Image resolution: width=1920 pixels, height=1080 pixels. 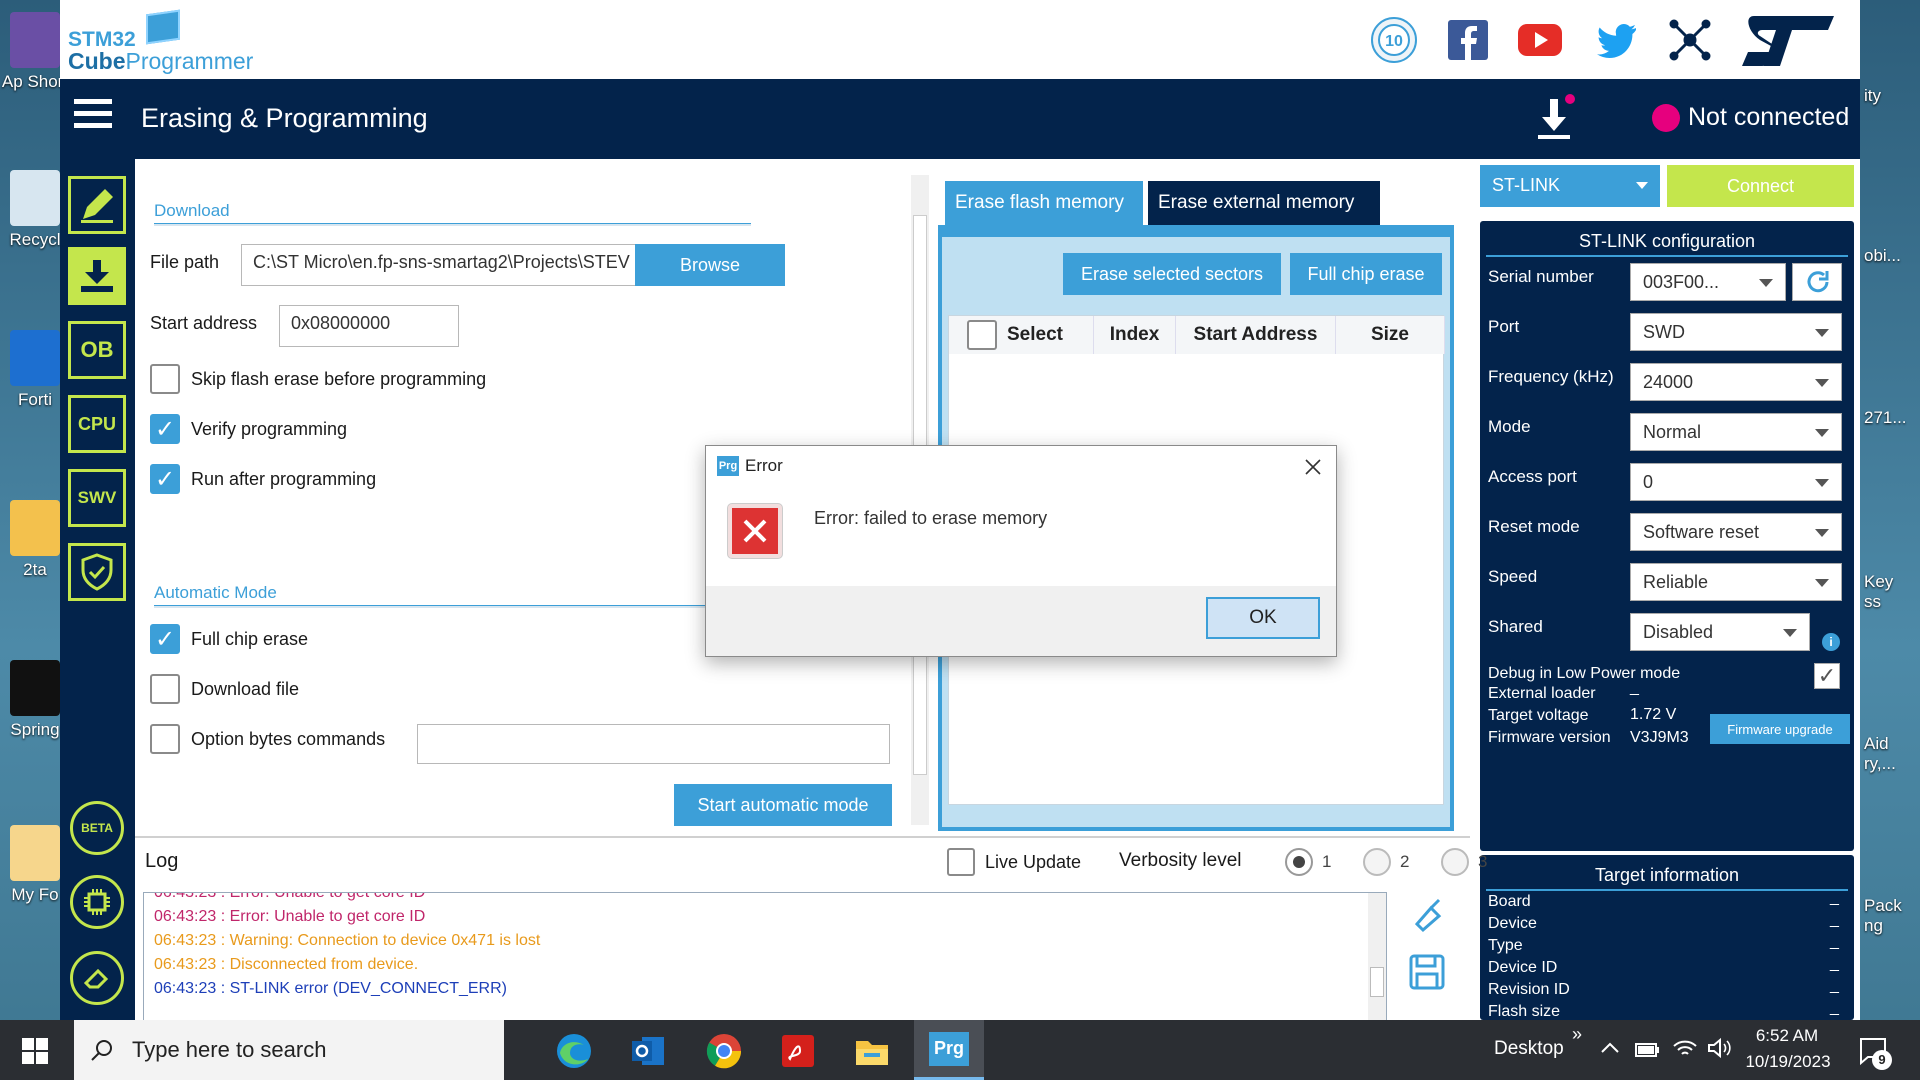 I want to click on page-title: Erasing & Programming, so click(x=284, y=118).